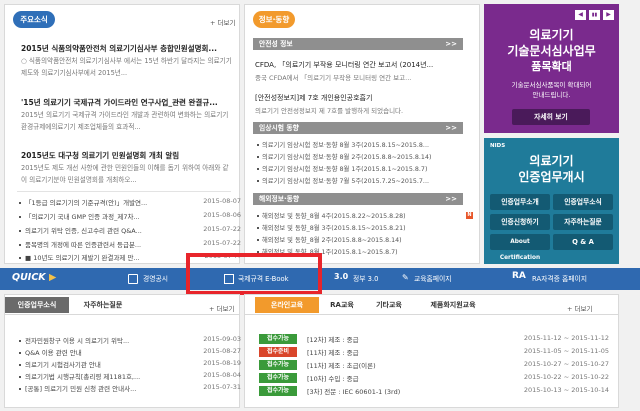  What do you see at coordinates (278, 352) in the screenshot?
I see `status-badge: 접수준비` at bounding box center [278, 352].